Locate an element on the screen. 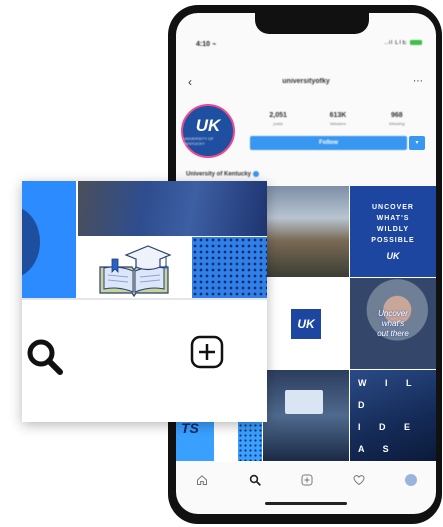  stat-label: followers is located at coordinates (338, 123).